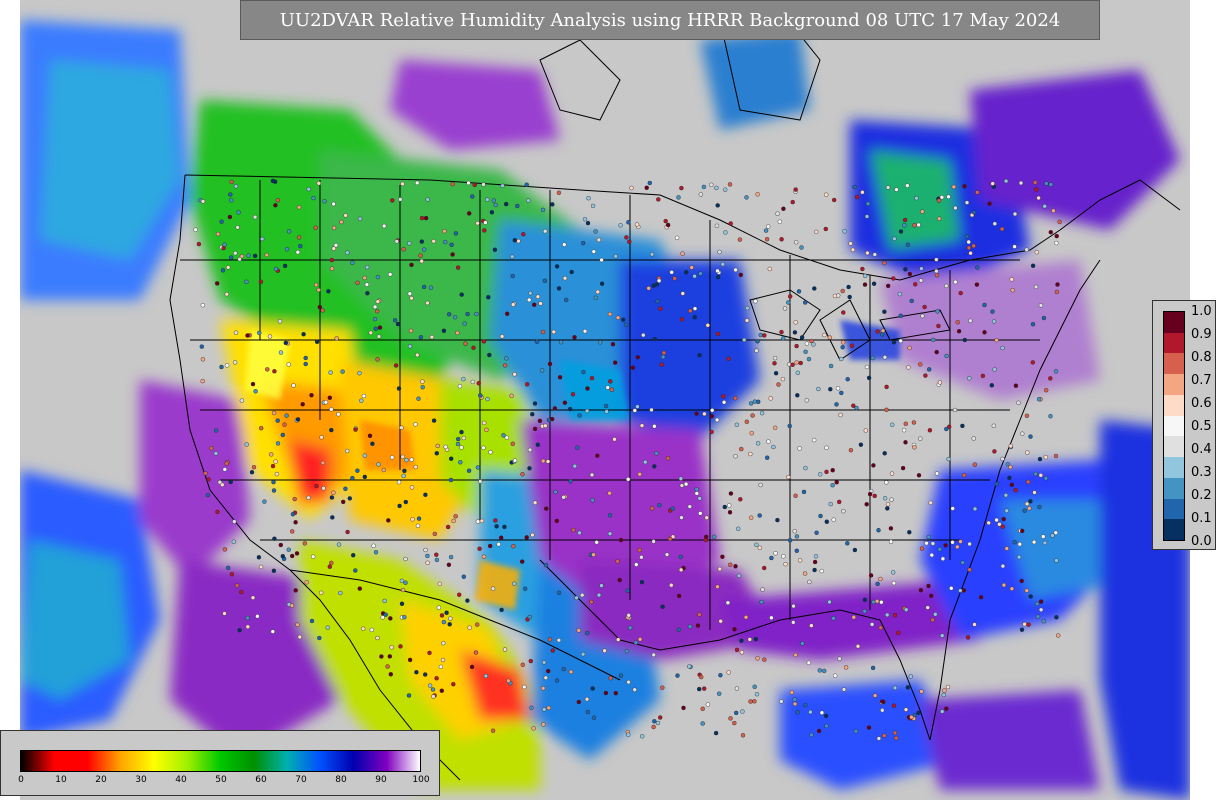 This screenshot has width=1216, height=800. What do you see at coordinates (1201, 472) in the screenshot?
I see `observation-tick-label: 0.3` at bounding box center [1201, 472].